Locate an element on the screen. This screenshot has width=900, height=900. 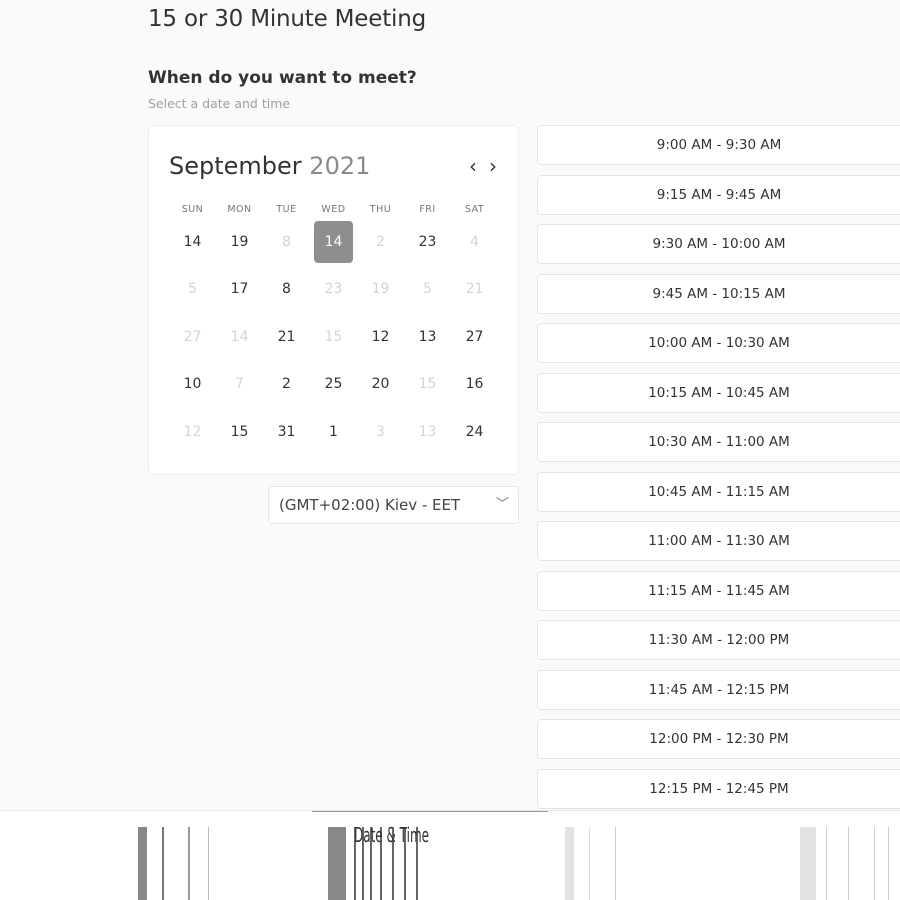
calendar-day: 31 is located at coordinates (286, 432).